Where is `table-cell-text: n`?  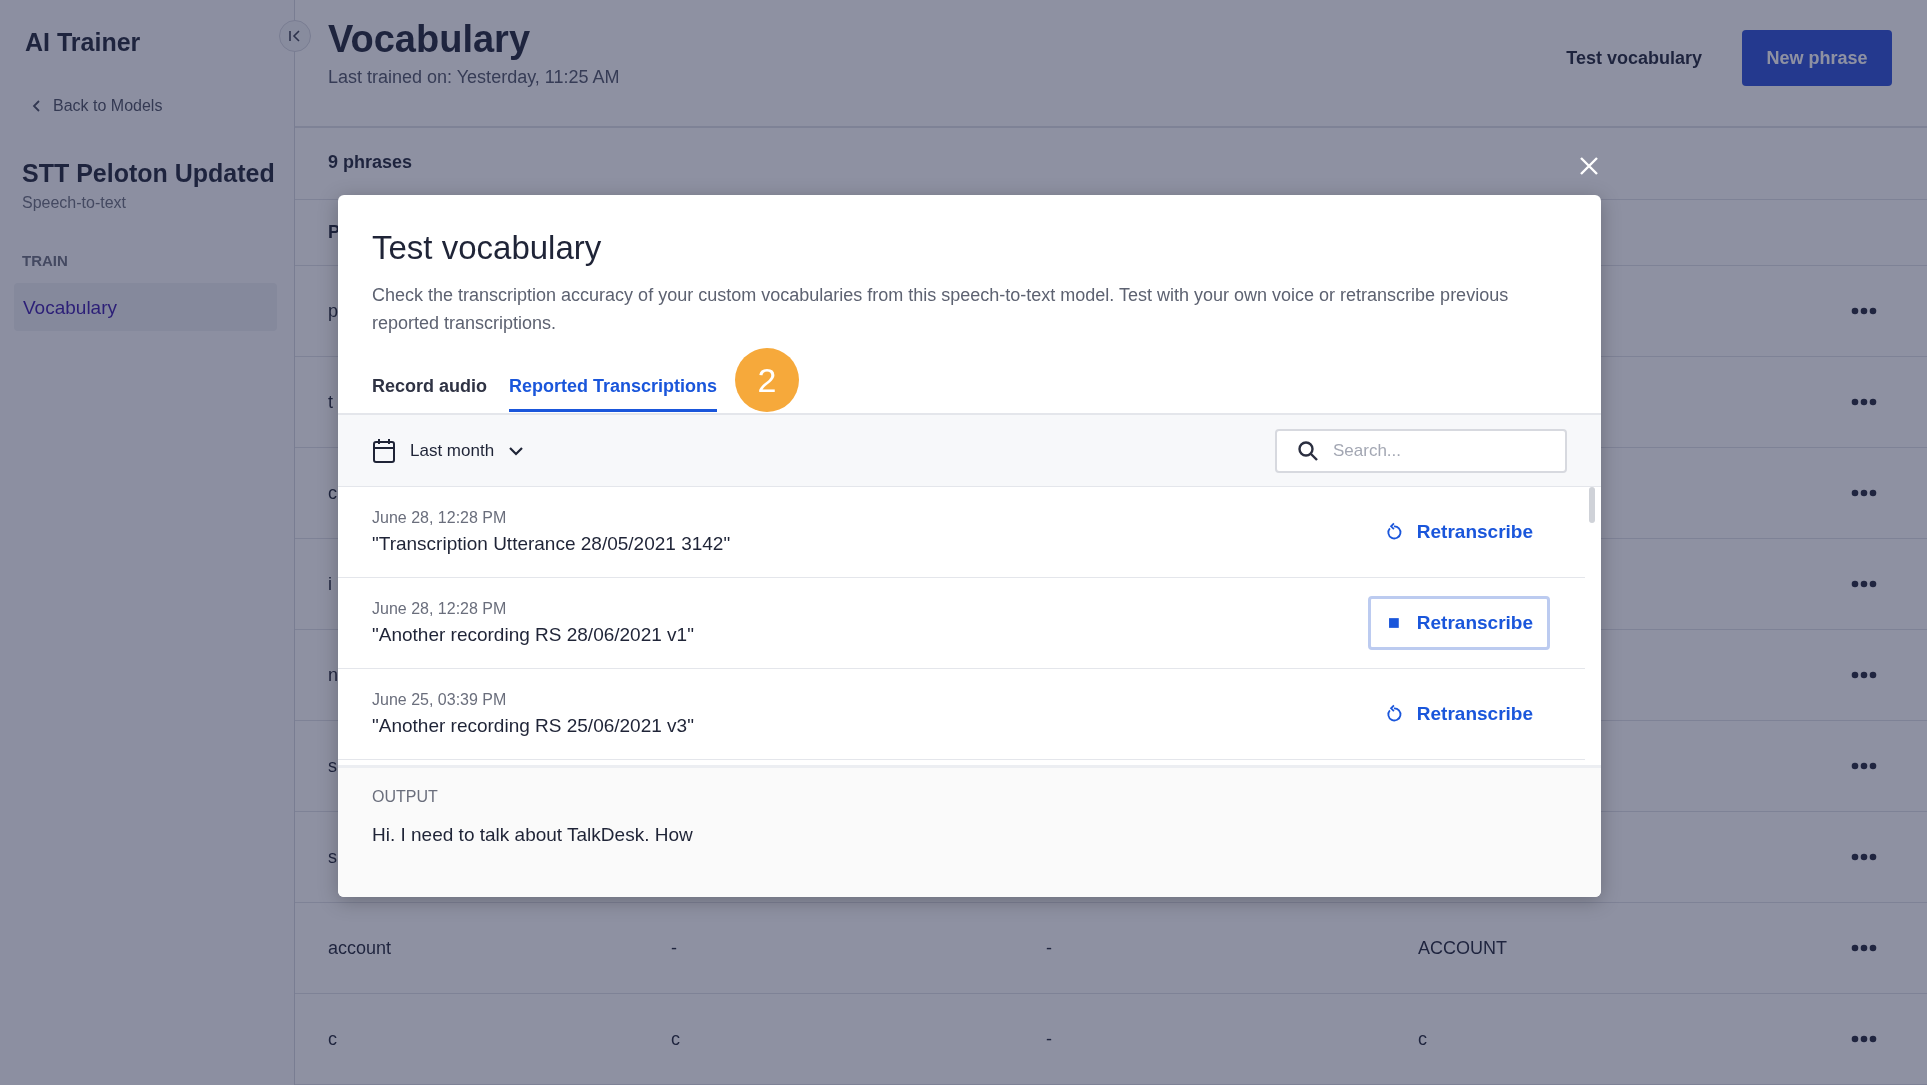
table-cell-text: n is located at coordinates (333, 675).